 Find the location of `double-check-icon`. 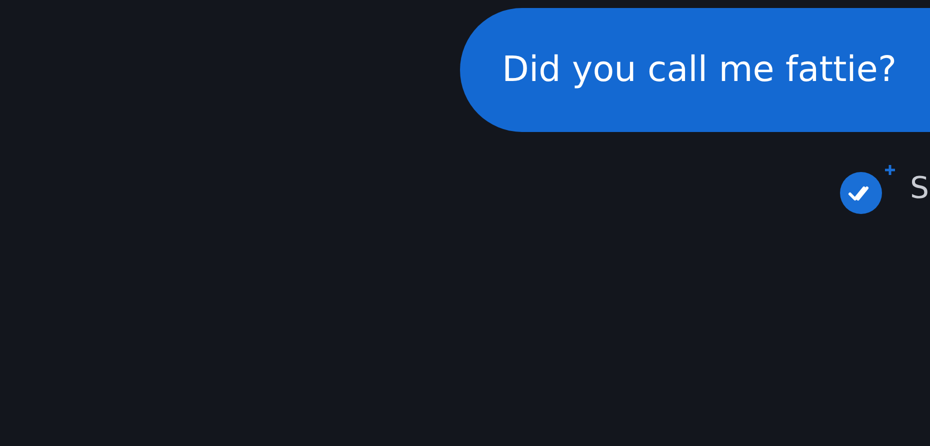

double-check-icon is located at coordinates (861, 193).